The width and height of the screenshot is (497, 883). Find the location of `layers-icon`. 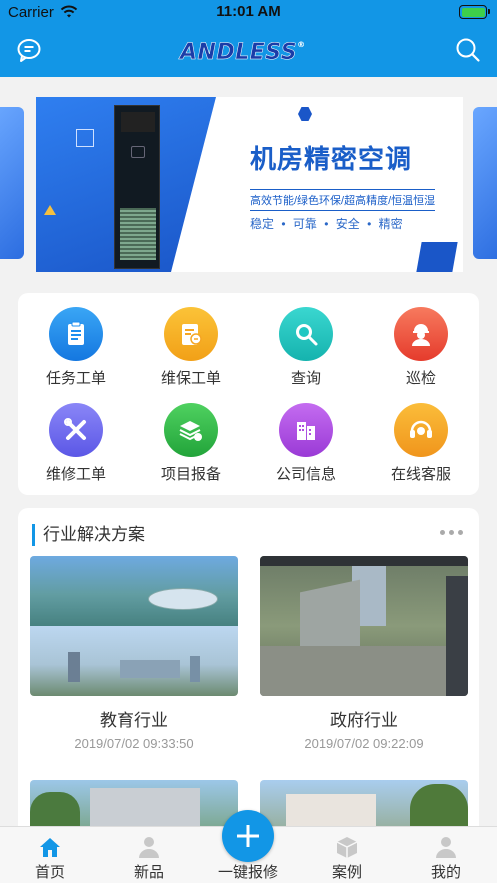

layers-icon is located at coordinates (191, 430).